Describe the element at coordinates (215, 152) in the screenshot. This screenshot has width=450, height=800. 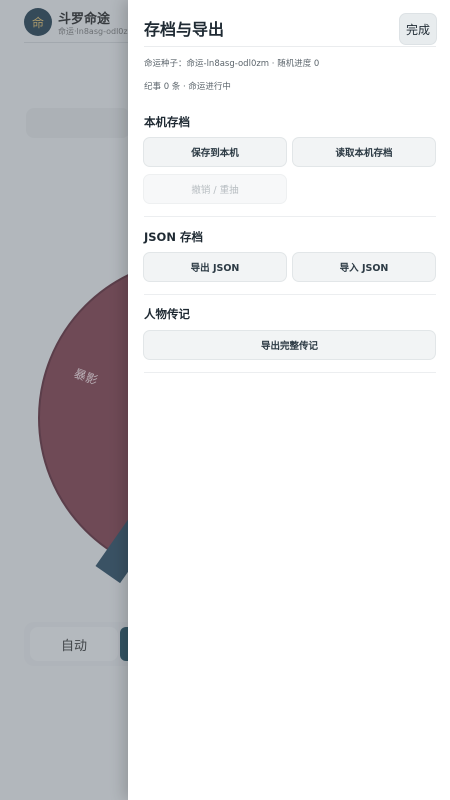
I see `save-local-button: 保存到本机` at that location.